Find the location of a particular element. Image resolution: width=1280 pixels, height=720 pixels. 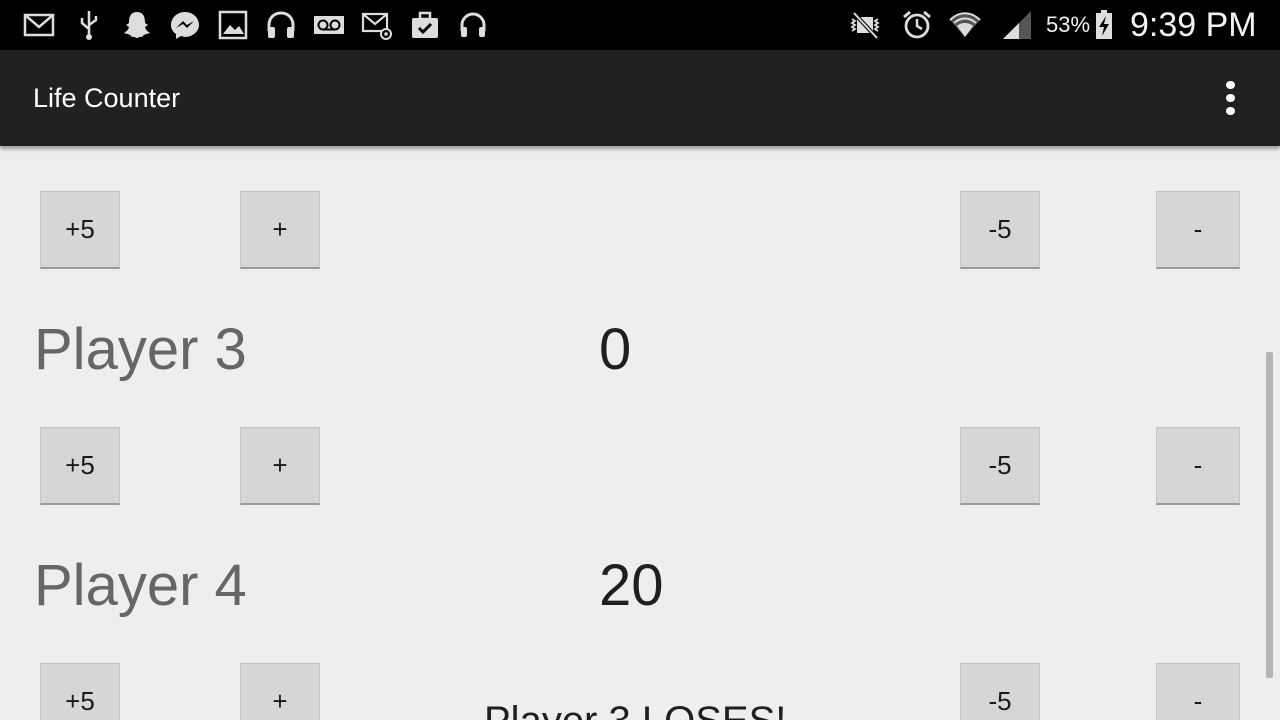

voicemail-icon is located at coordinates (329, 25).